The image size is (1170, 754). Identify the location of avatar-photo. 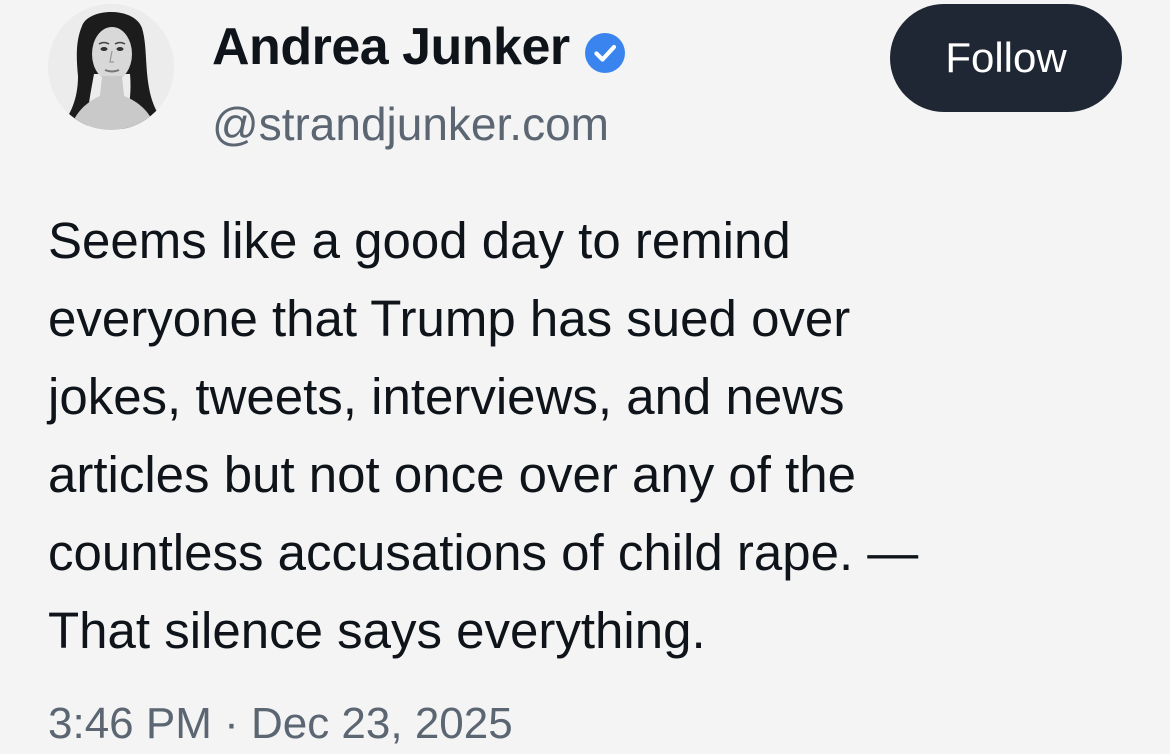
(111, 67).